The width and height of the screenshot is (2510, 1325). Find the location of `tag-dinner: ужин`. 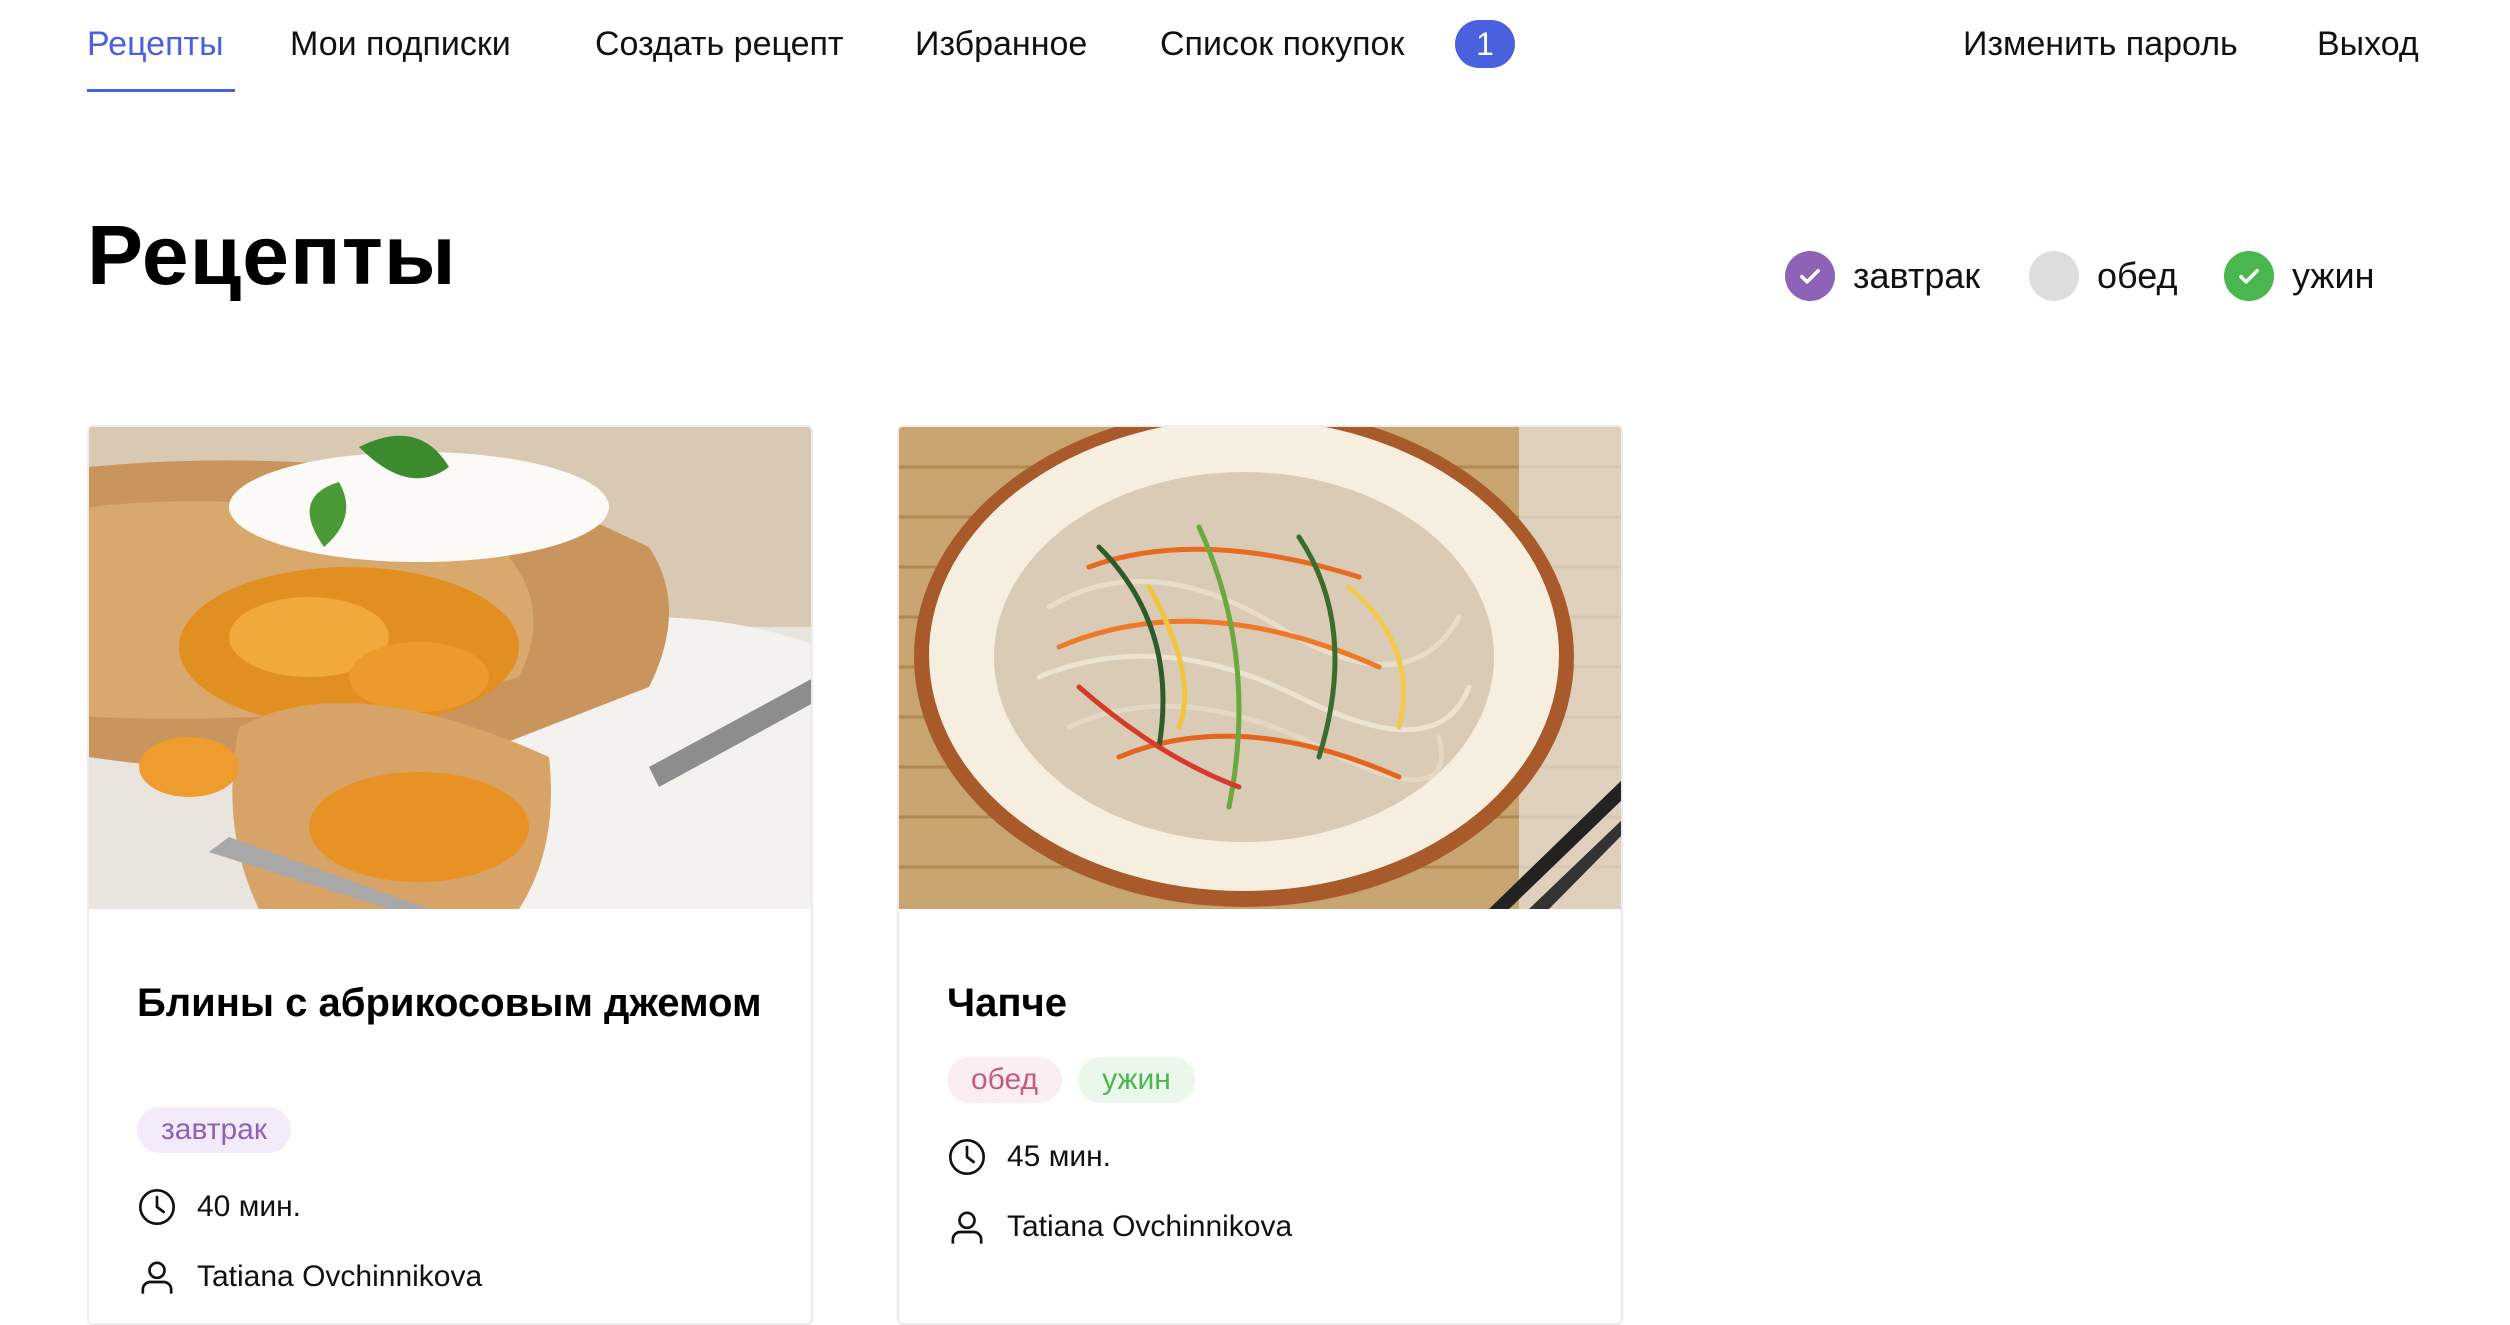

tag-dinner: ужин is located at coordinates (1136, 1080).